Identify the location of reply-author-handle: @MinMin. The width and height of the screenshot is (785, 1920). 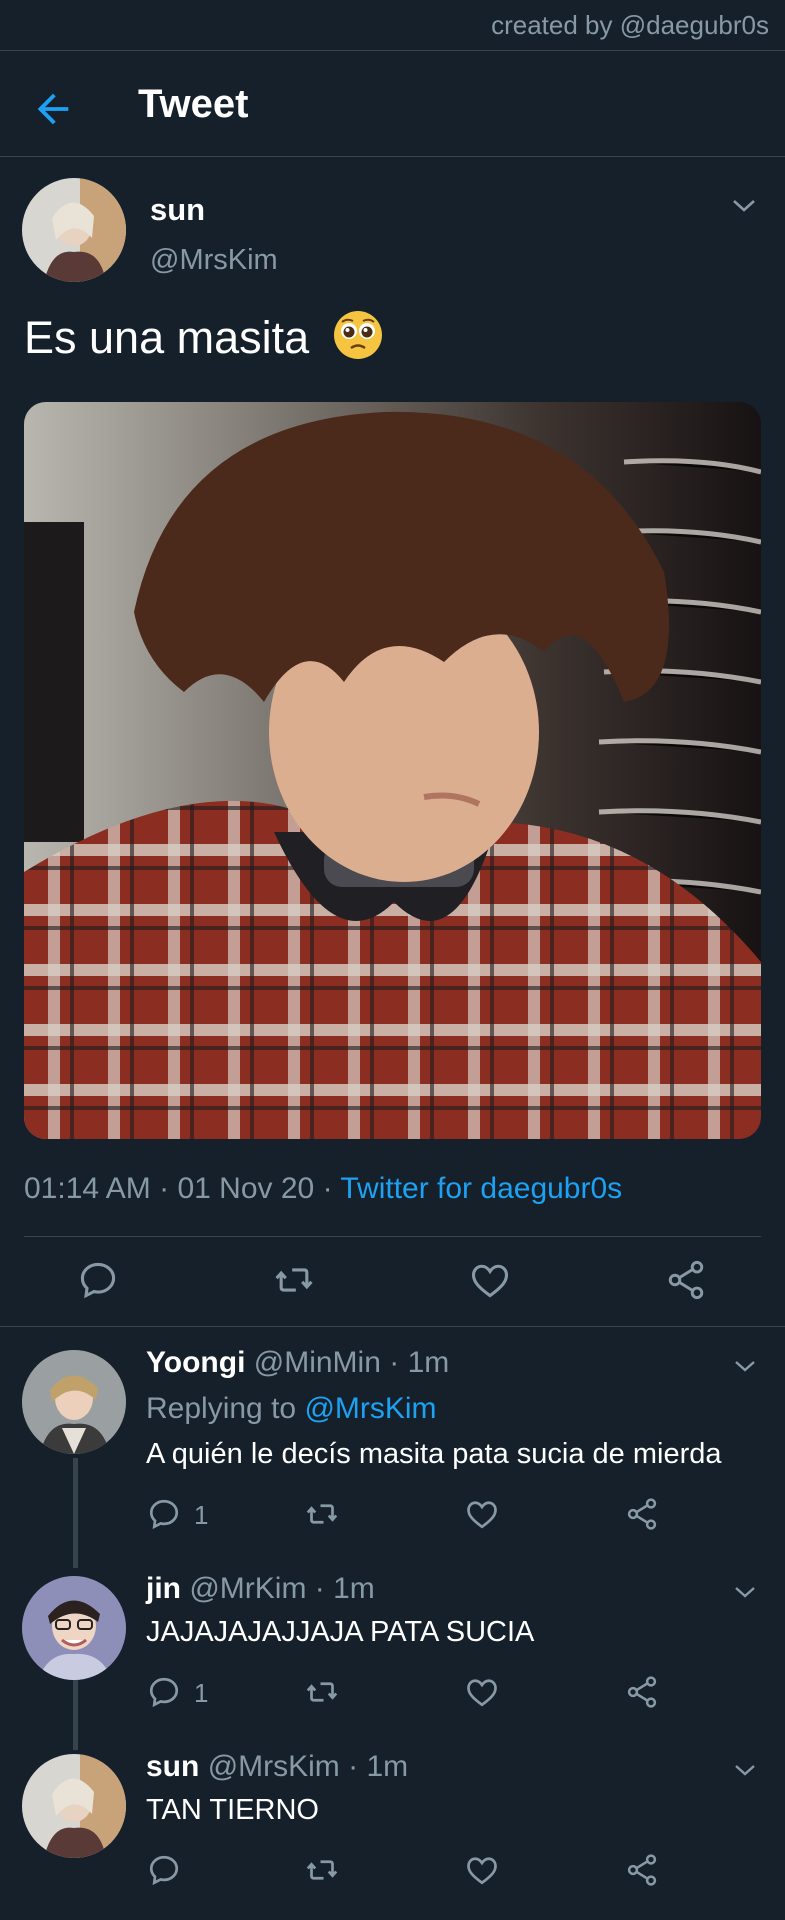
(317, 1362).